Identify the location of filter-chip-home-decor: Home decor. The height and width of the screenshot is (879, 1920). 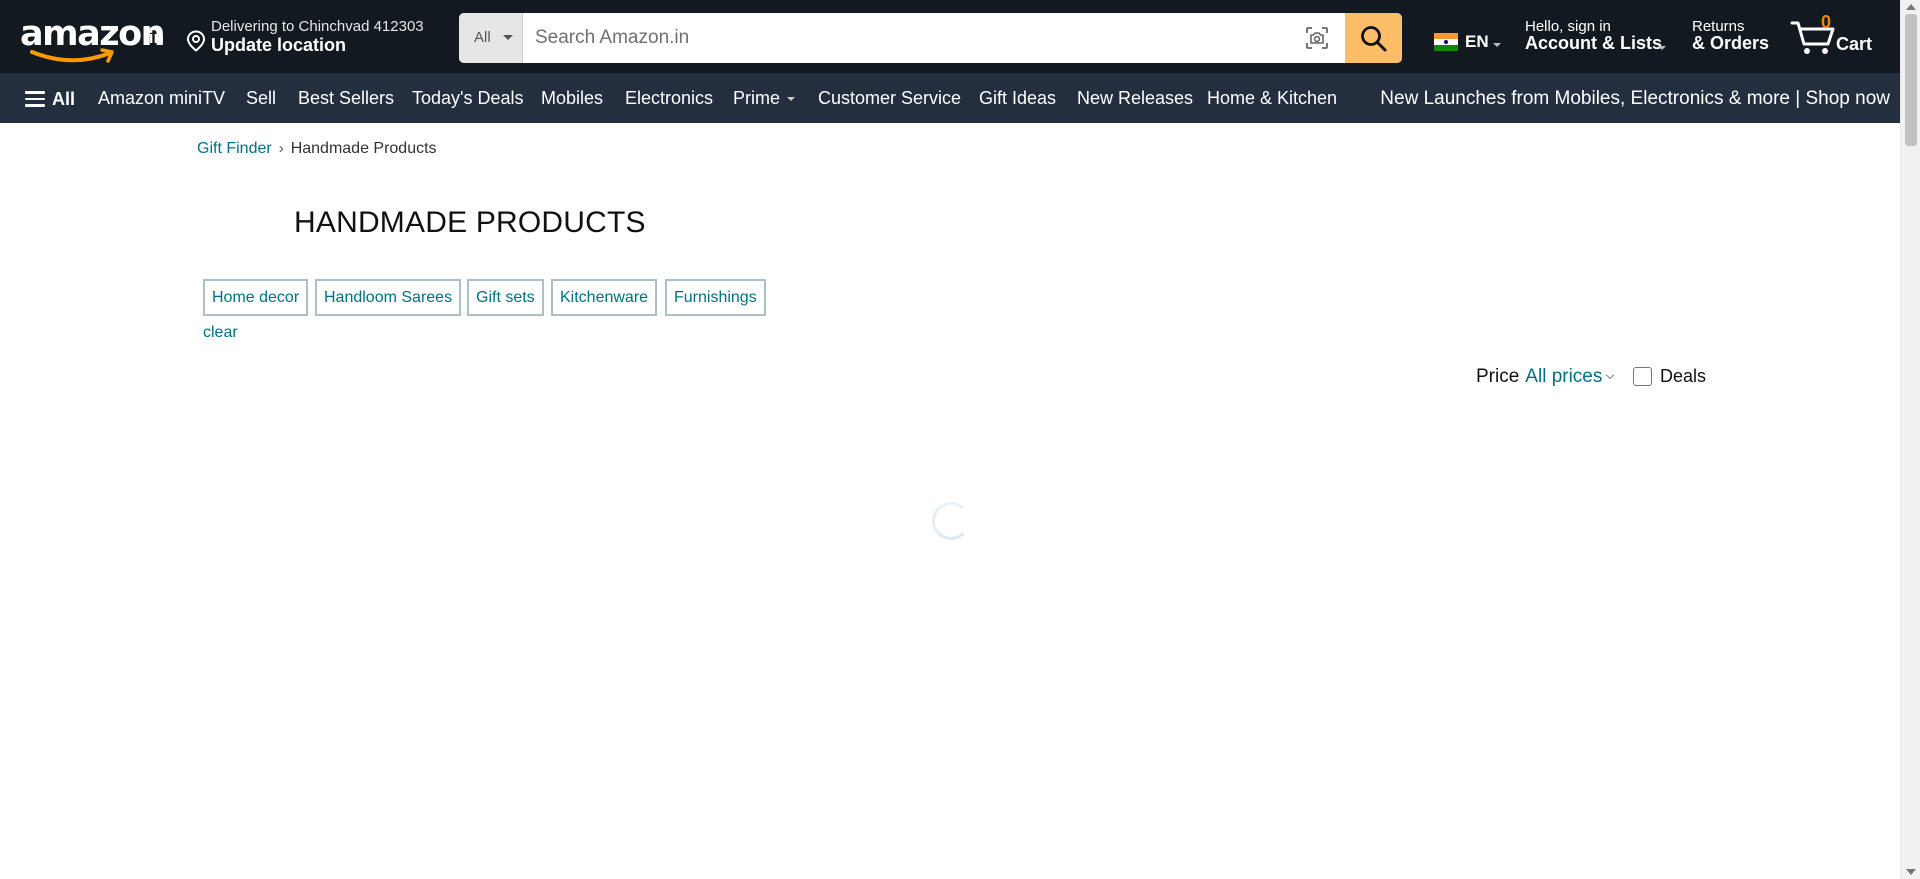
(256, 297).